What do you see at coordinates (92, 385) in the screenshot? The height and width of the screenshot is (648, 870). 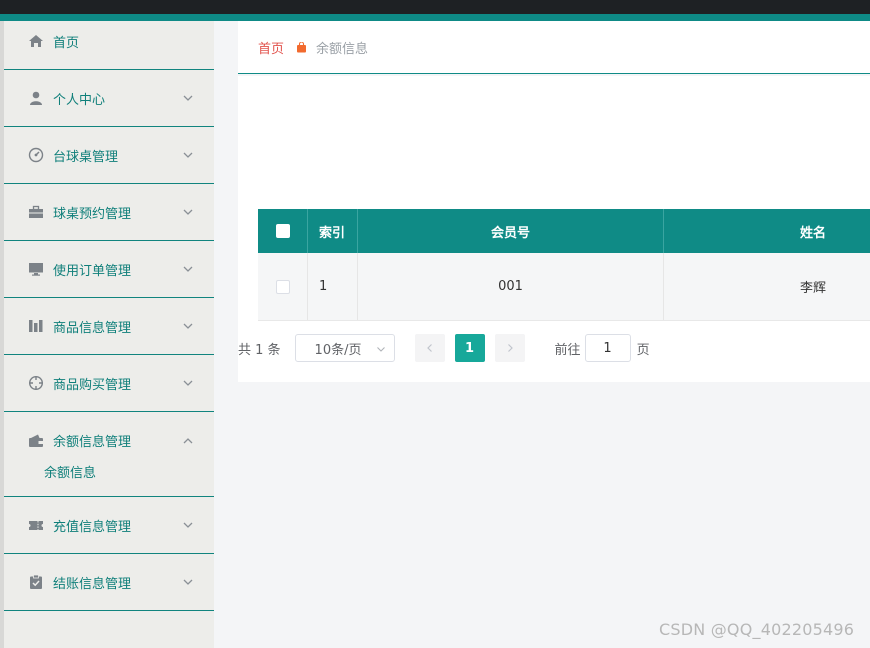 I see `sidebar-item-label: 商品购买管理` at bounding box center [92, 385].